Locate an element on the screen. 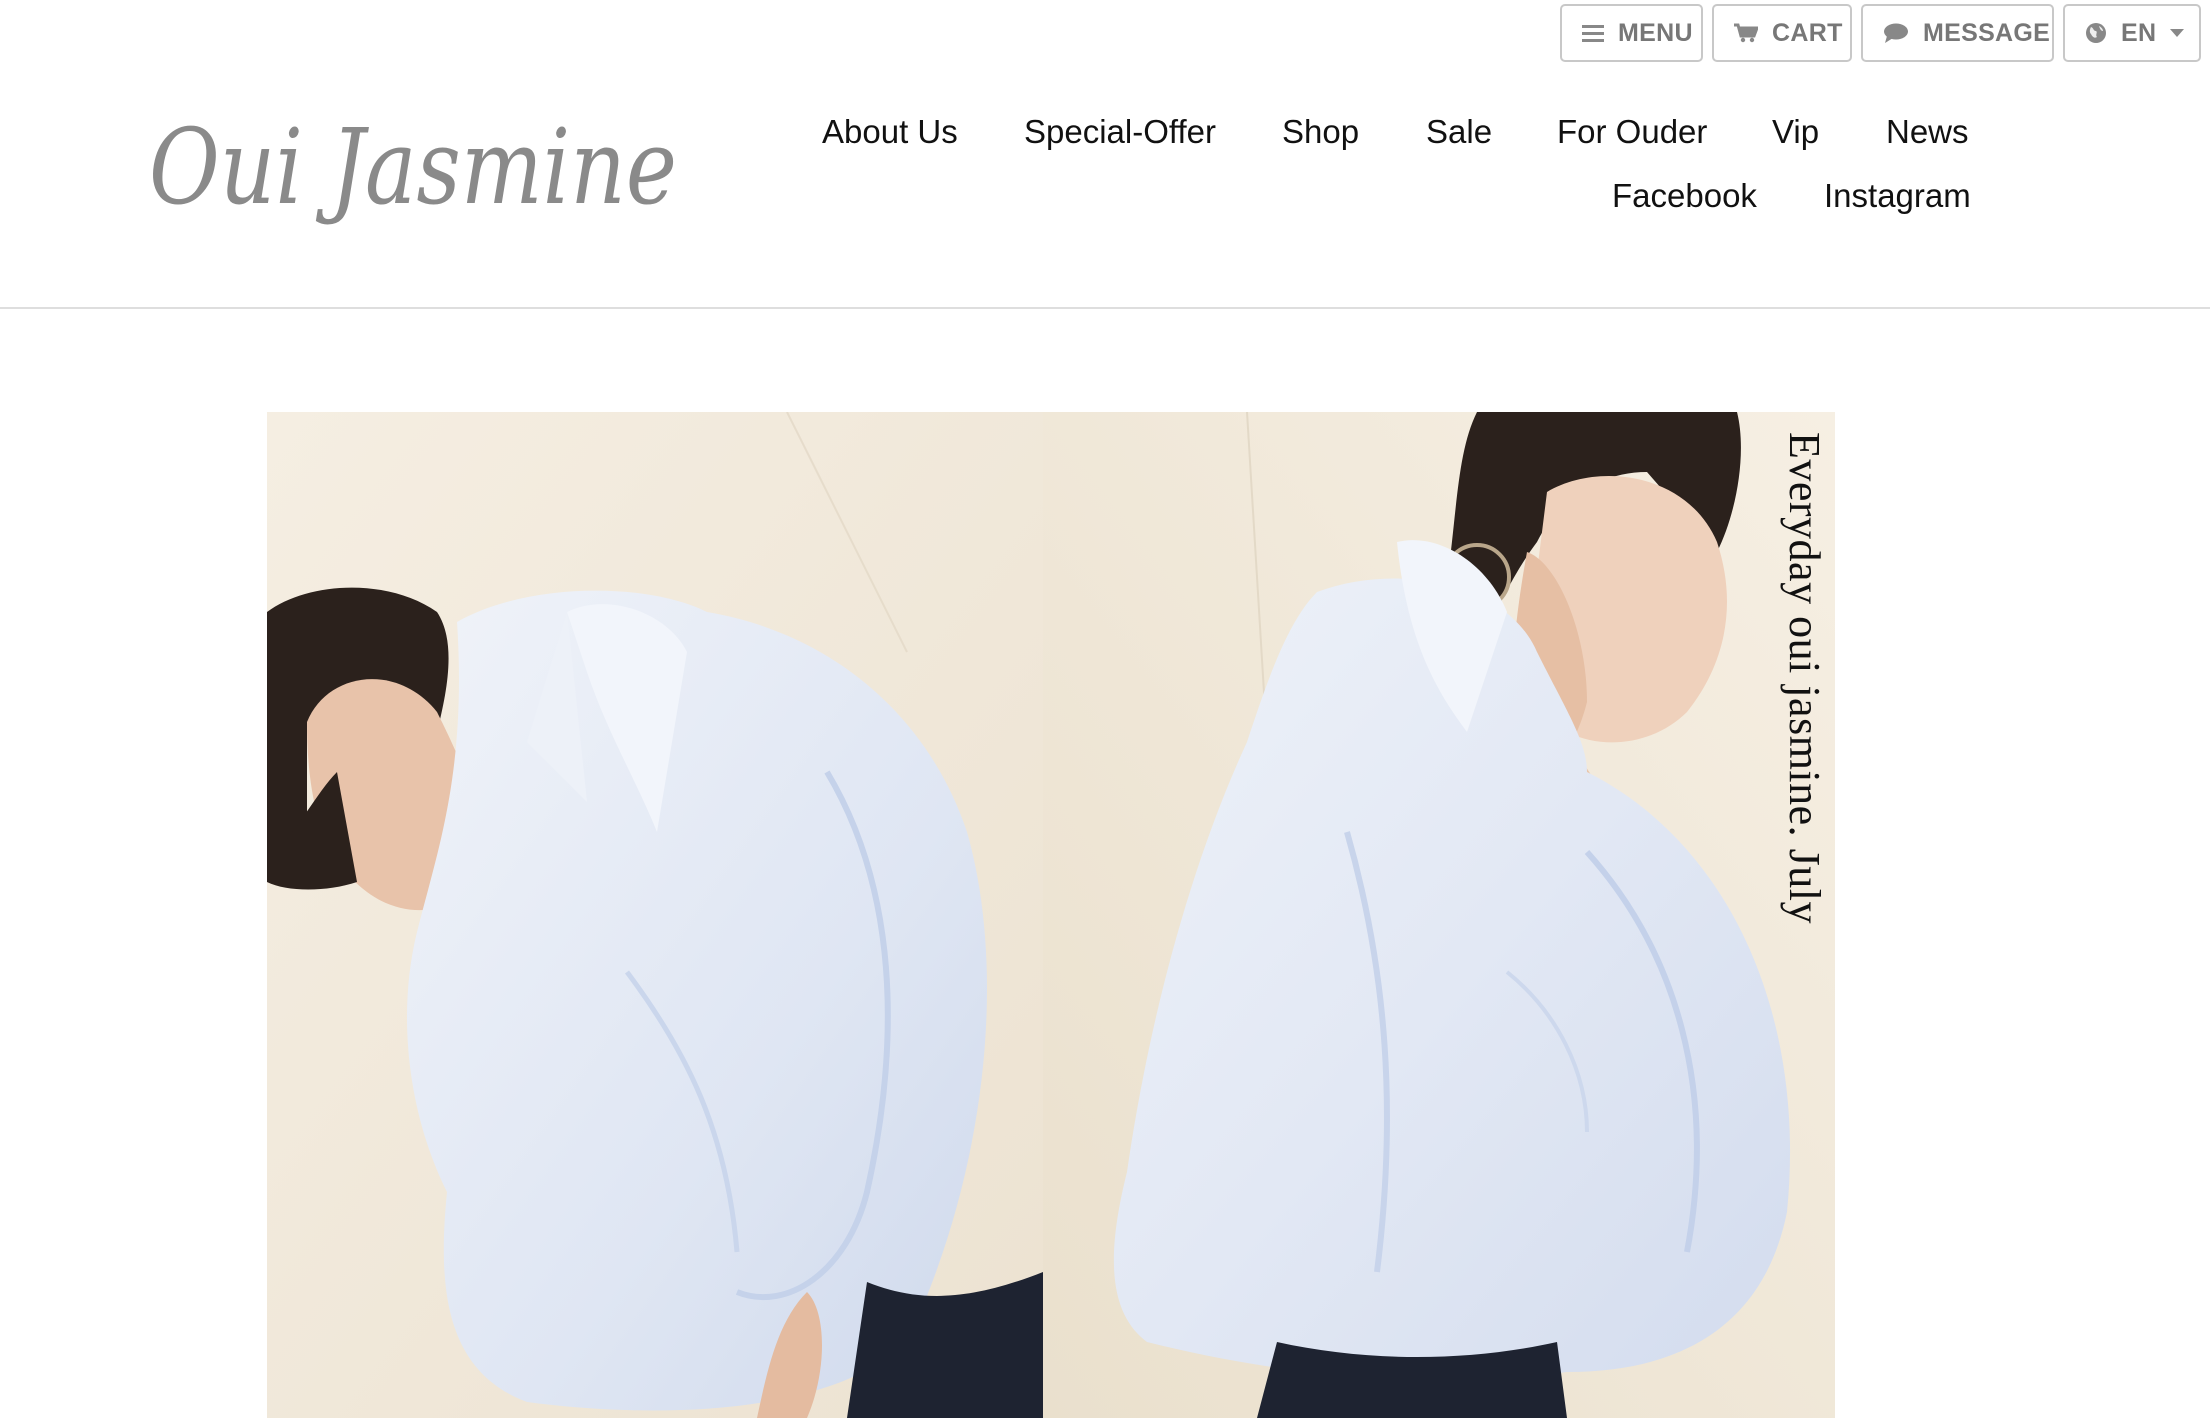  language-selector: EN is located at coordinates (2132, 33).